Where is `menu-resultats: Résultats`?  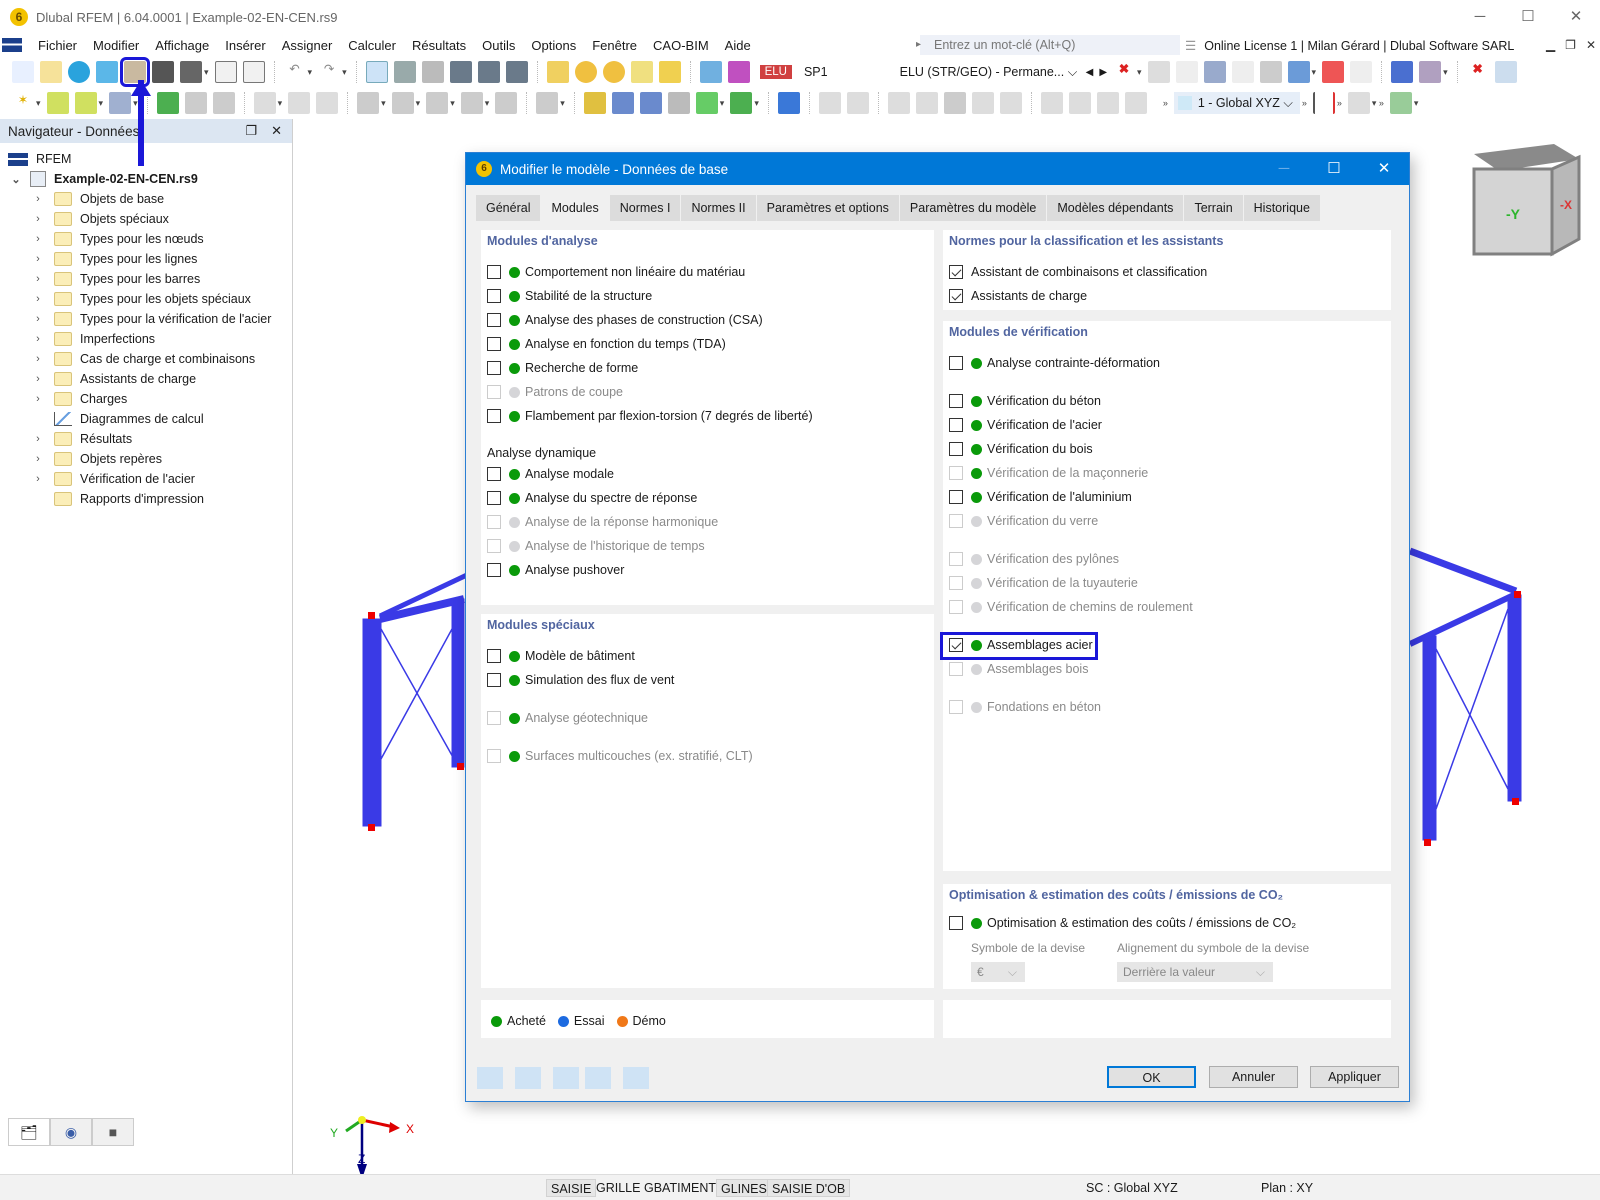
menu-resultats: Résultats is located at coordinates (439, 45).